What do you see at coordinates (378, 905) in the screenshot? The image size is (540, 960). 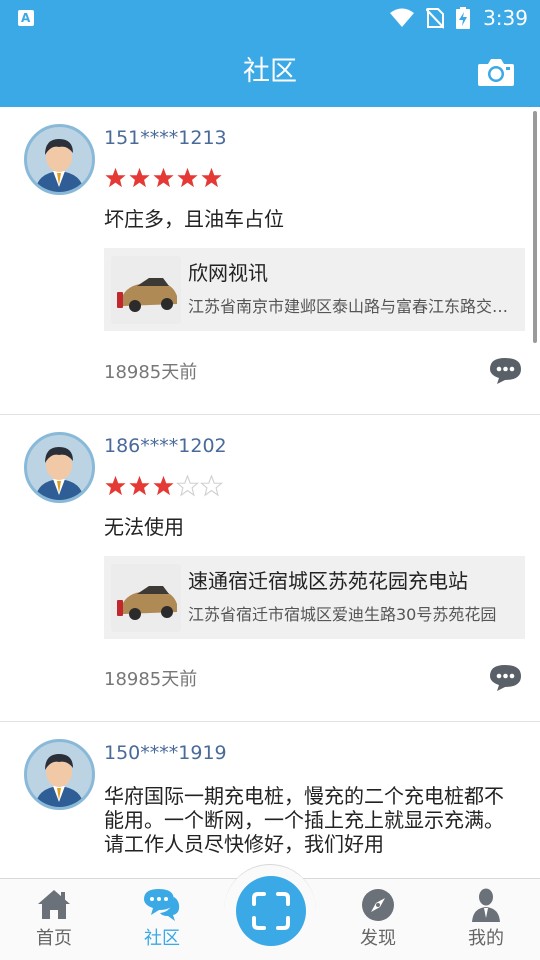 I see `compass-icon` at bounding box center [378, 905].